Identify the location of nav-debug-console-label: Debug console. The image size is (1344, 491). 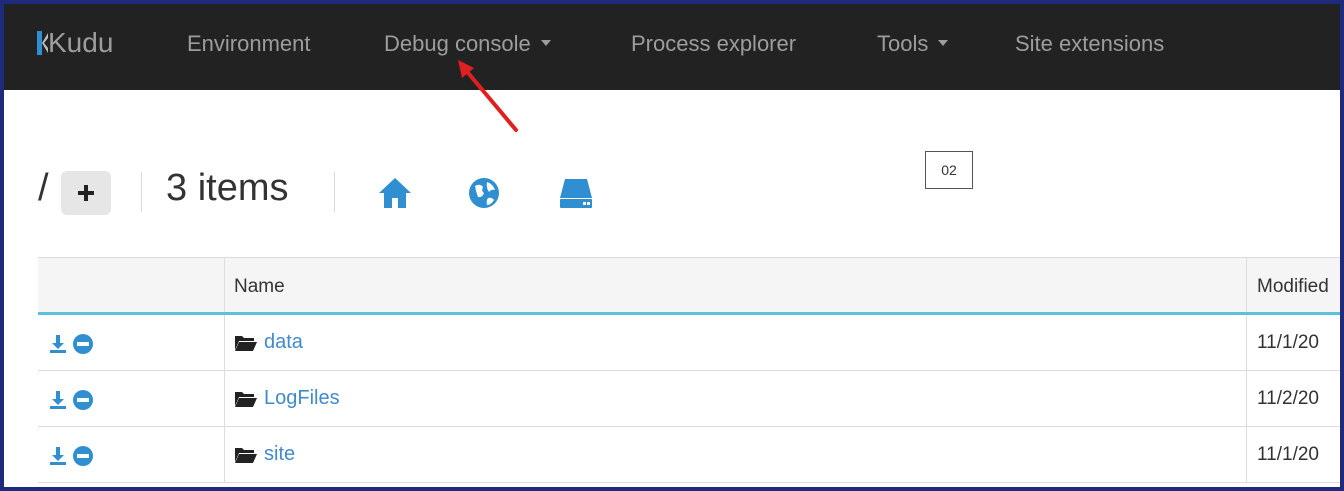
(457, 43).